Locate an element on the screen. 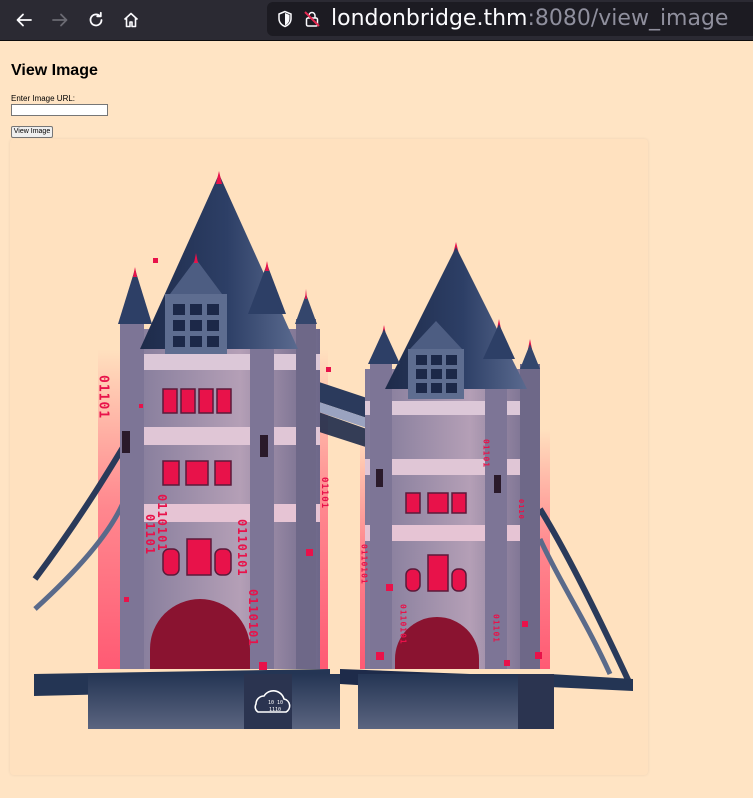  right-dormer-windows is located at coordinates (436, 374).